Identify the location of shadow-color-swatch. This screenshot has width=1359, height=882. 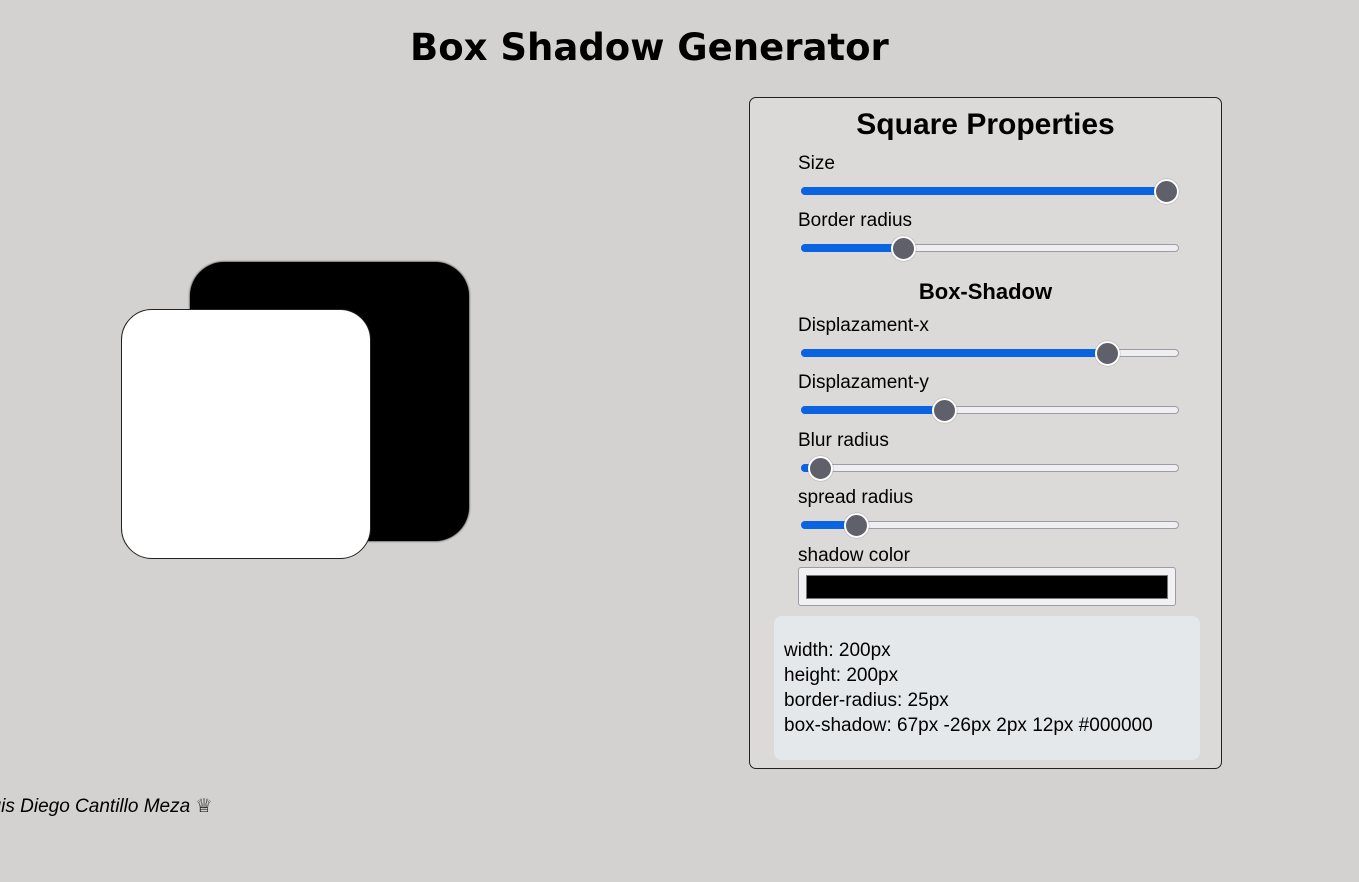
(987, 587).